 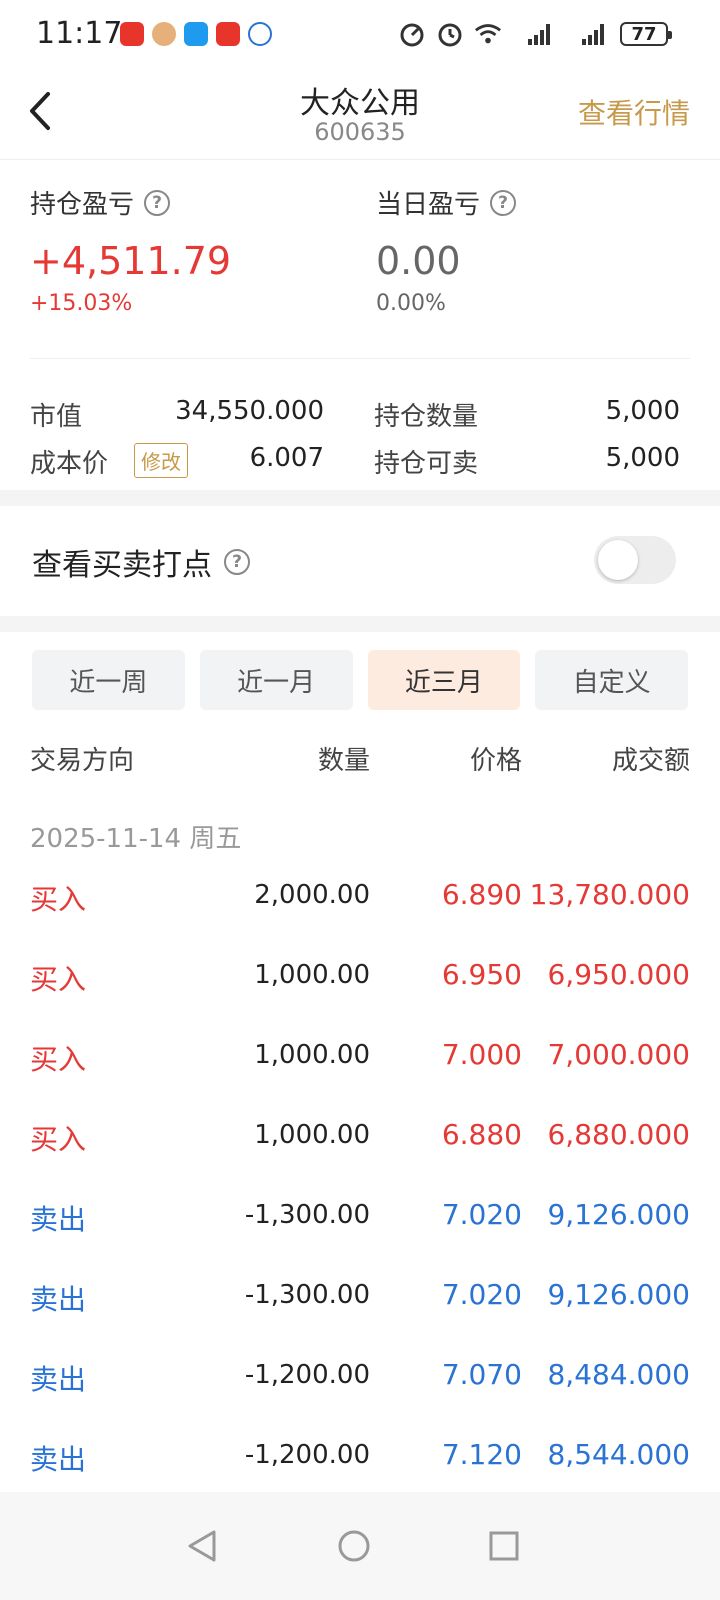 What do you see at coordinates (312, 895) in the screenshot?
I see `trade-quantity: 2,000.00` at bounding box center [312, 895].